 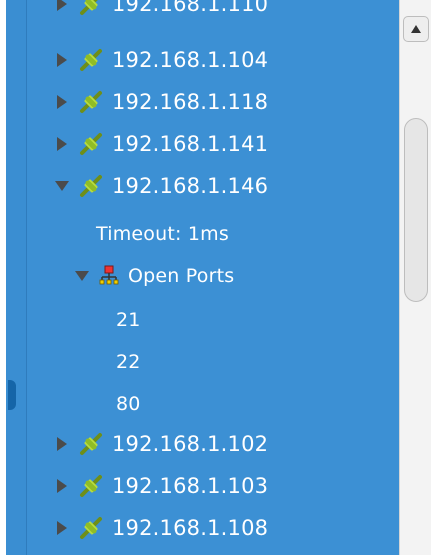 I want to click on tree-row-host: 192.168.1.118, so click(x=161, y=102).